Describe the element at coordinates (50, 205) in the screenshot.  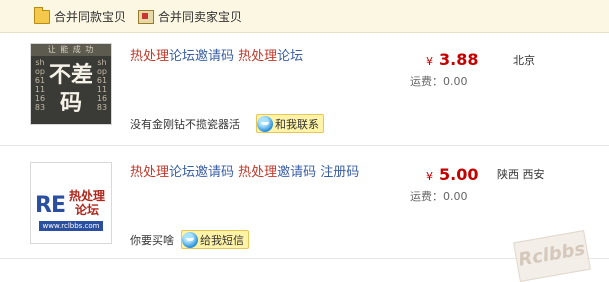
I see `thumbnail-logo: RE` at that location.